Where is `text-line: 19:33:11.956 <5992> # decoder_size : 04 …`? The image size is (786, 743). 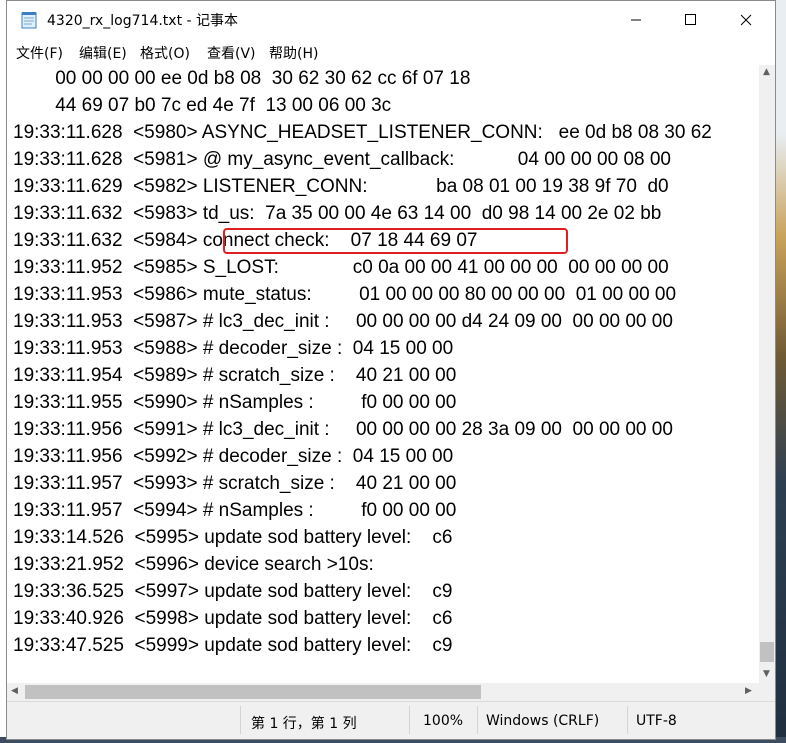 text-line: 19:33:11.956 <5992> # decoder_size : 04 … is located at coordinates (233, 456).